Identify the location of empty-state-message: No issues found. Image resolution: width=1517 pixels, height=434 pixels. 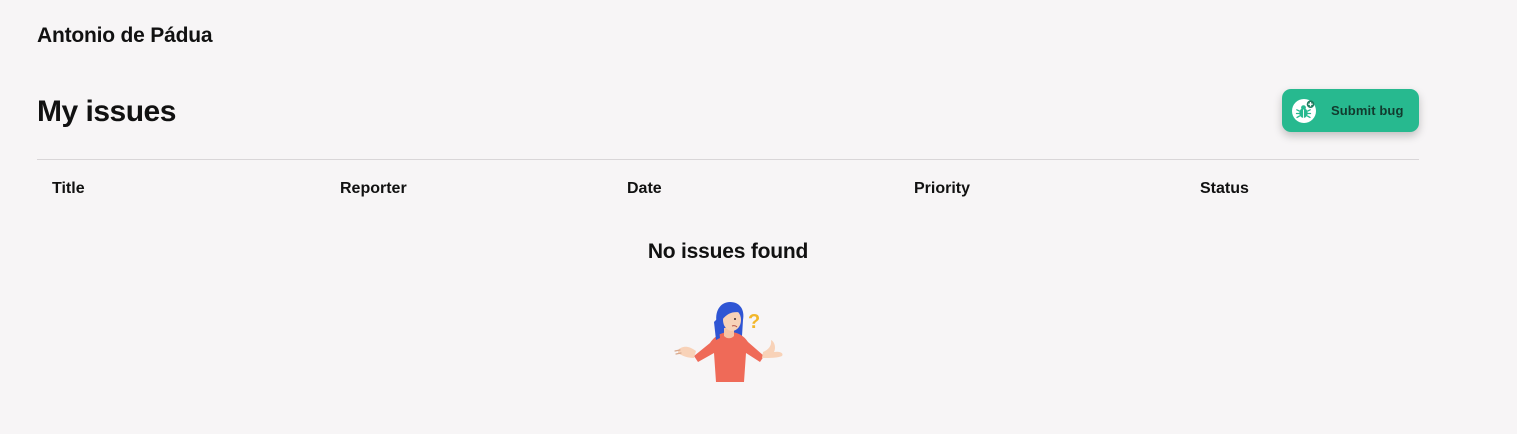
(728, 251).